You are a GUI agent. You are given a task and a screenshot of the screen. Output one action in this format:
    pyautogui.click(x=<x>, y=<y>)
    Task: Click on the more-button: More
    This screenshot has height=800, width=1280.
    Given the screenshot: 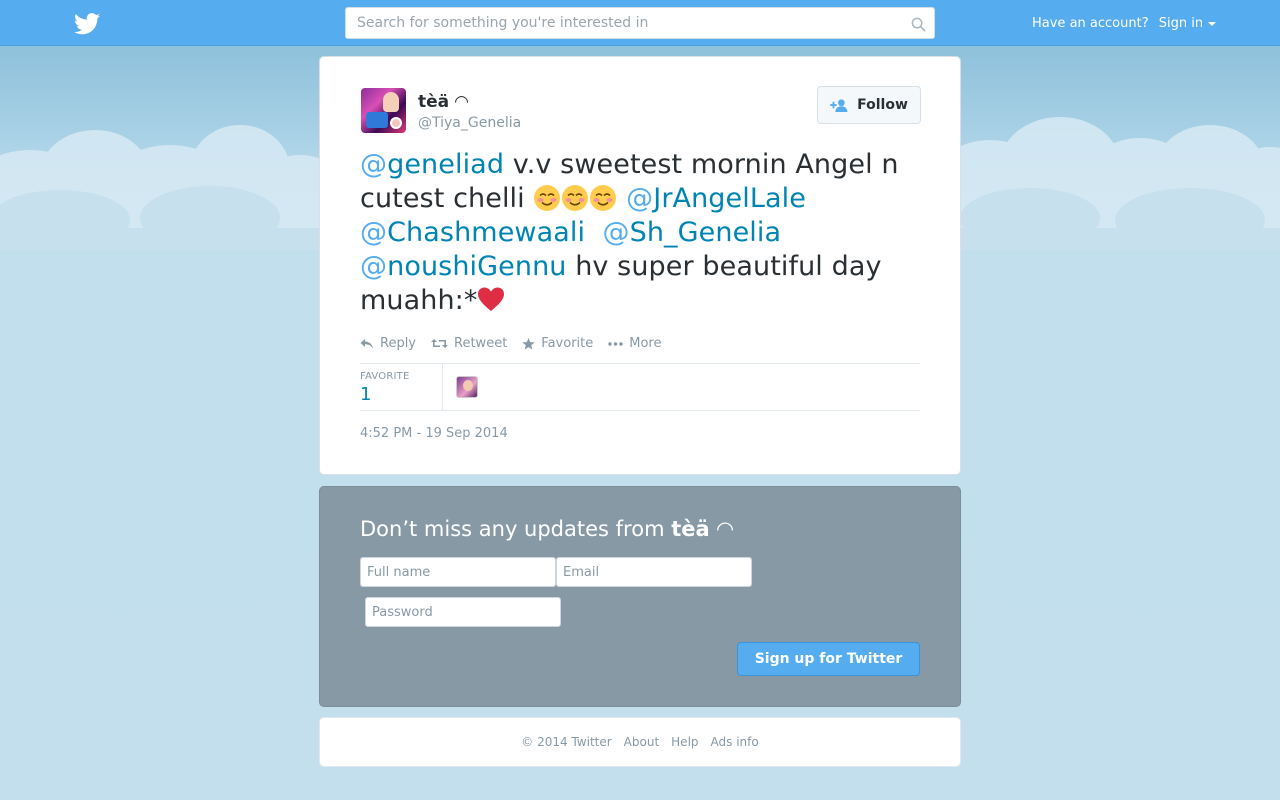 What is the action you would take?
    pyautogui.click(x=634, y=343)
    